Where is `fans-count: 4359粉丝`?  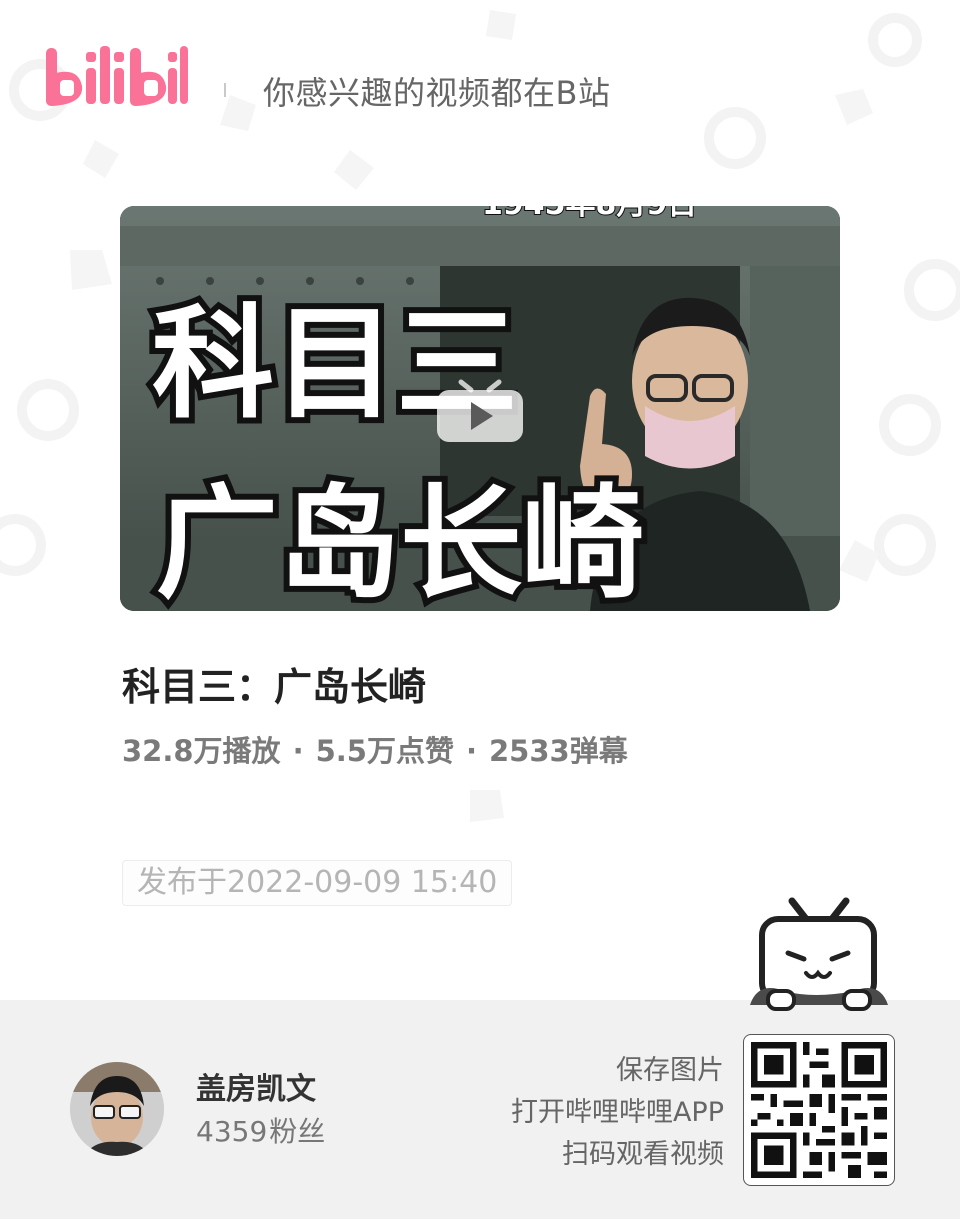 fans-count: 4359粉丝 is located at coordinates (260, 1130).